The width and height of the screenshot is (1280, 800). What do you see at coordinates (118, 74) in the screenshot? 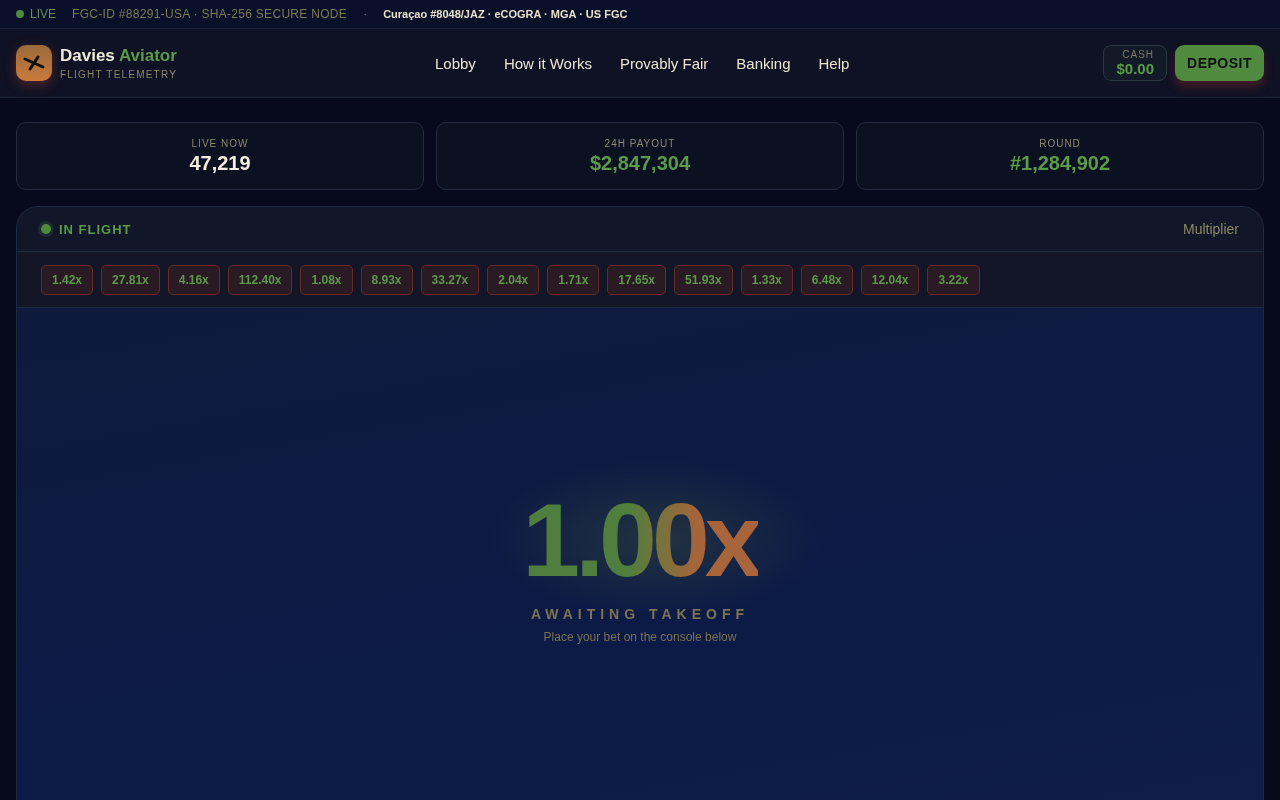
I see `brand-subtitle: FLIGHT TELEMETRY` at bounding box center [118, 74].